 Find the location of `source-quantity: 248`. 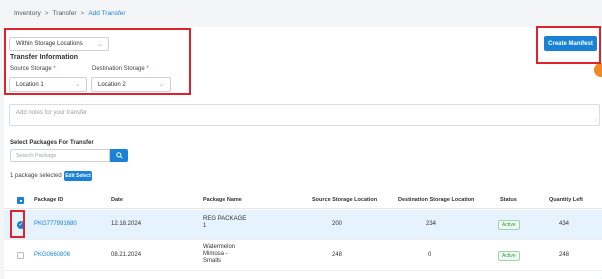

source-quantity: 248 is located at coordinates (337, 255).